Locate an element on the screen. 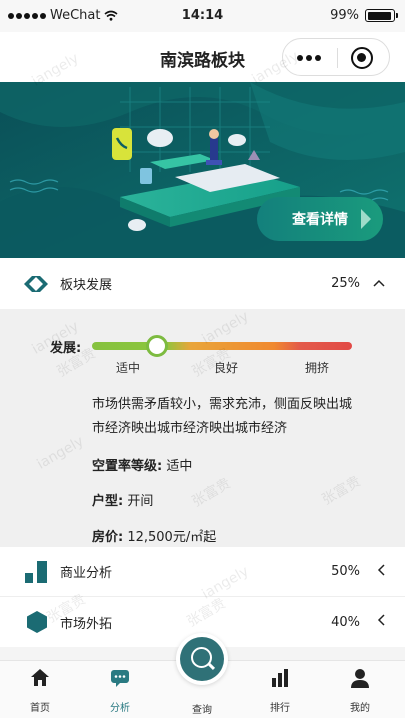 The height and width of the screenshot is (718, 405). price-row: 房价: 12,500元/㎡起 is located at coordinates (154, 535).